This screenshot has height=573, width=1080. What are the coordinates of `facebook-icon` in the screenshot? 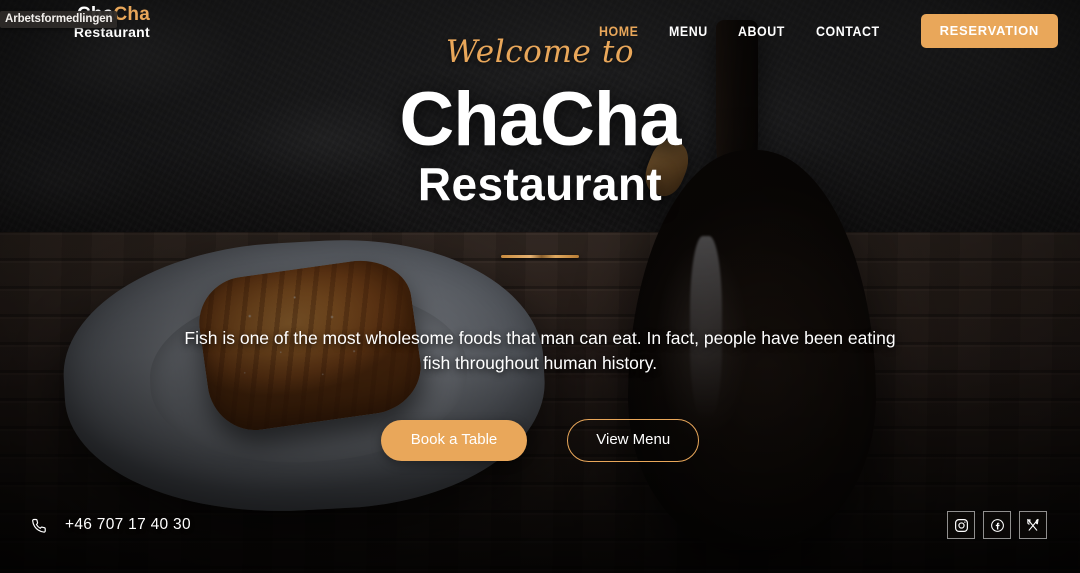 It's located at (997, 525).